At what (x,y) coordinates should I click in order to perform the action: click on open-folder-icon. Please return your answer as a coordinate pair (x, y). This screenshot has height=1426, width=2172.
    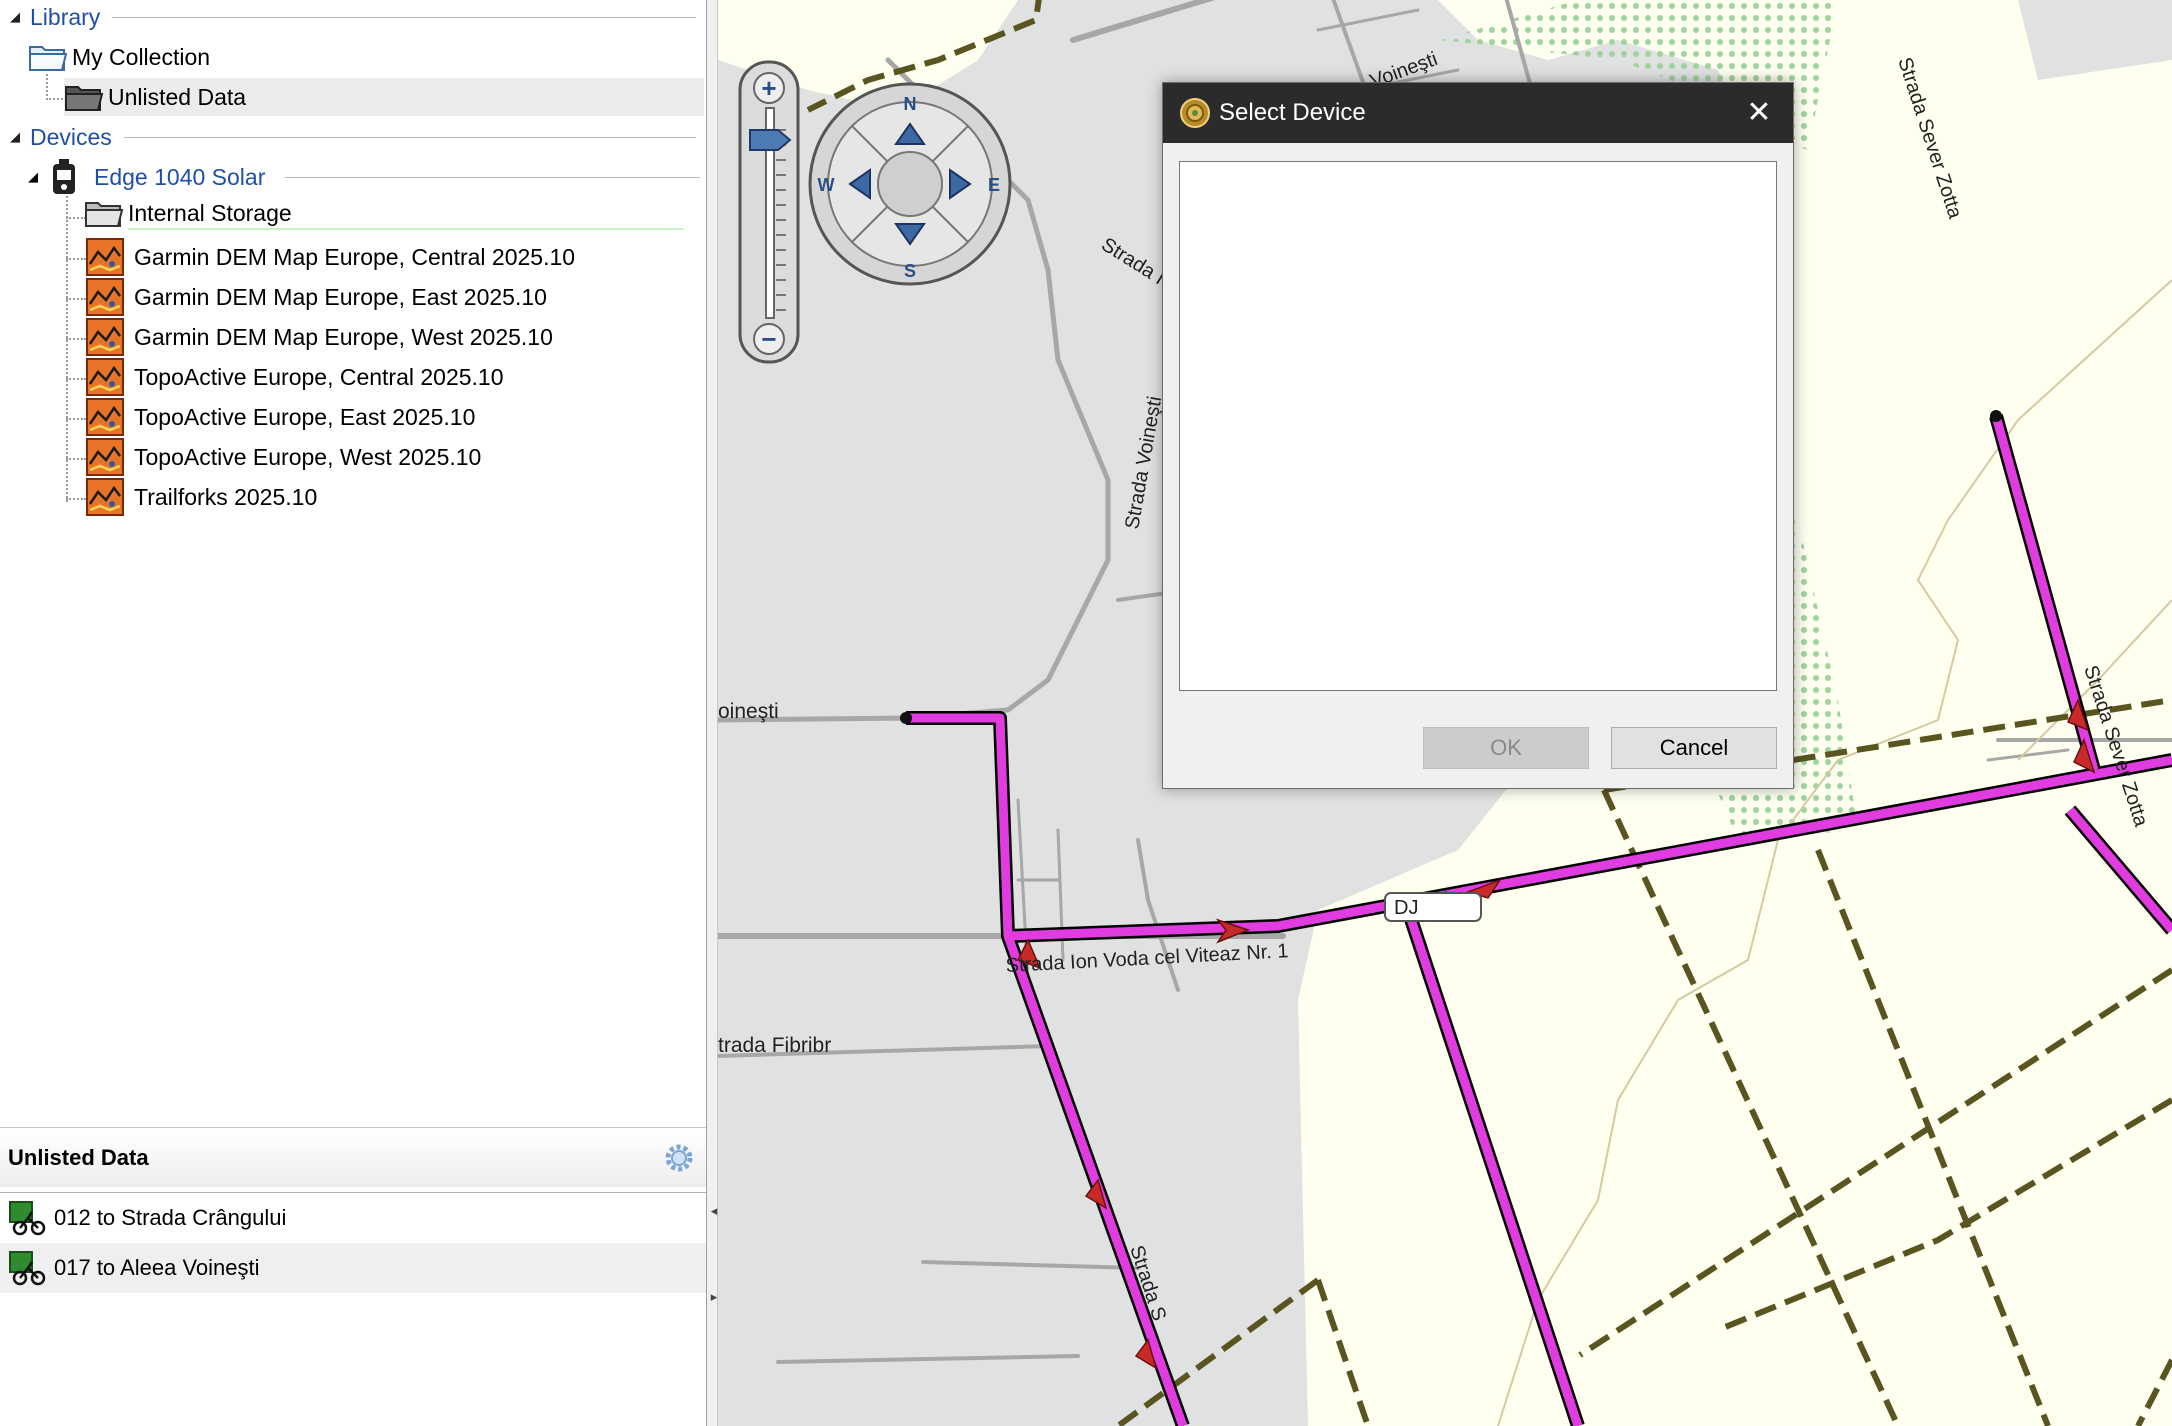
    Looking at the image, I should click on (48, 58).